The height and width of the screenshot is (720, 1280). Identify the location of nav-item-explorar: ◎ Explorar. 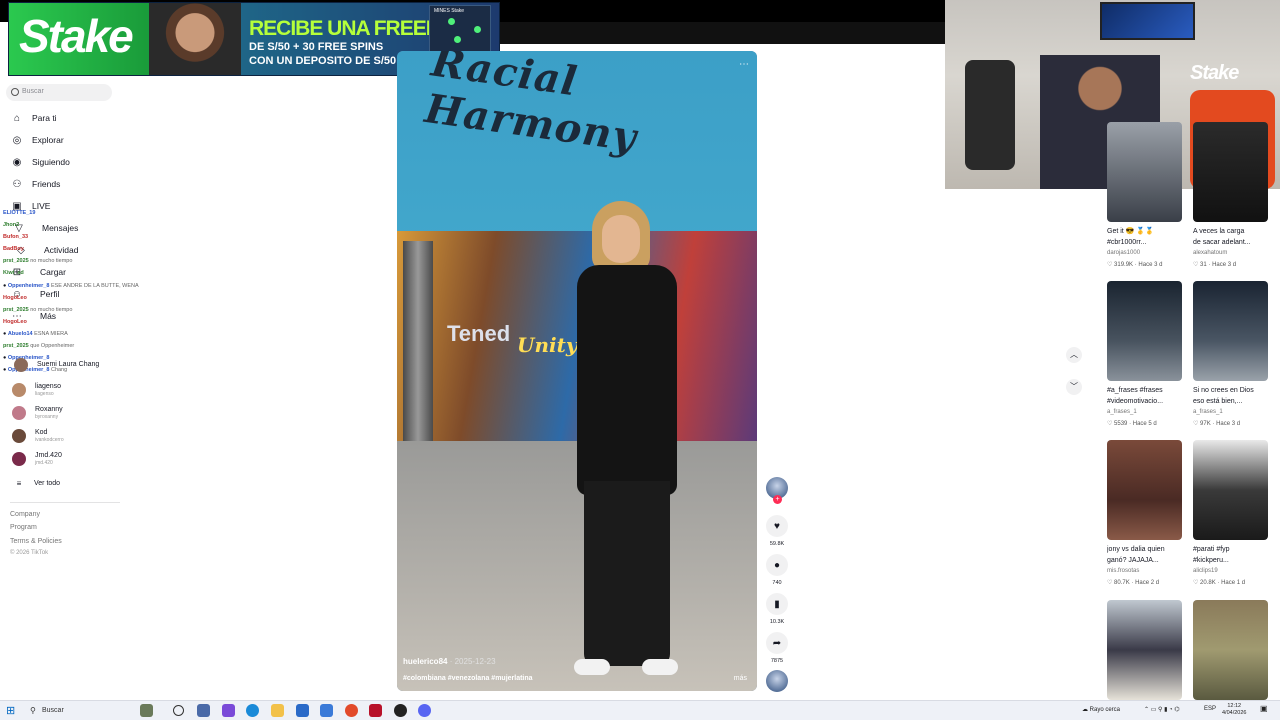
(37, 140).